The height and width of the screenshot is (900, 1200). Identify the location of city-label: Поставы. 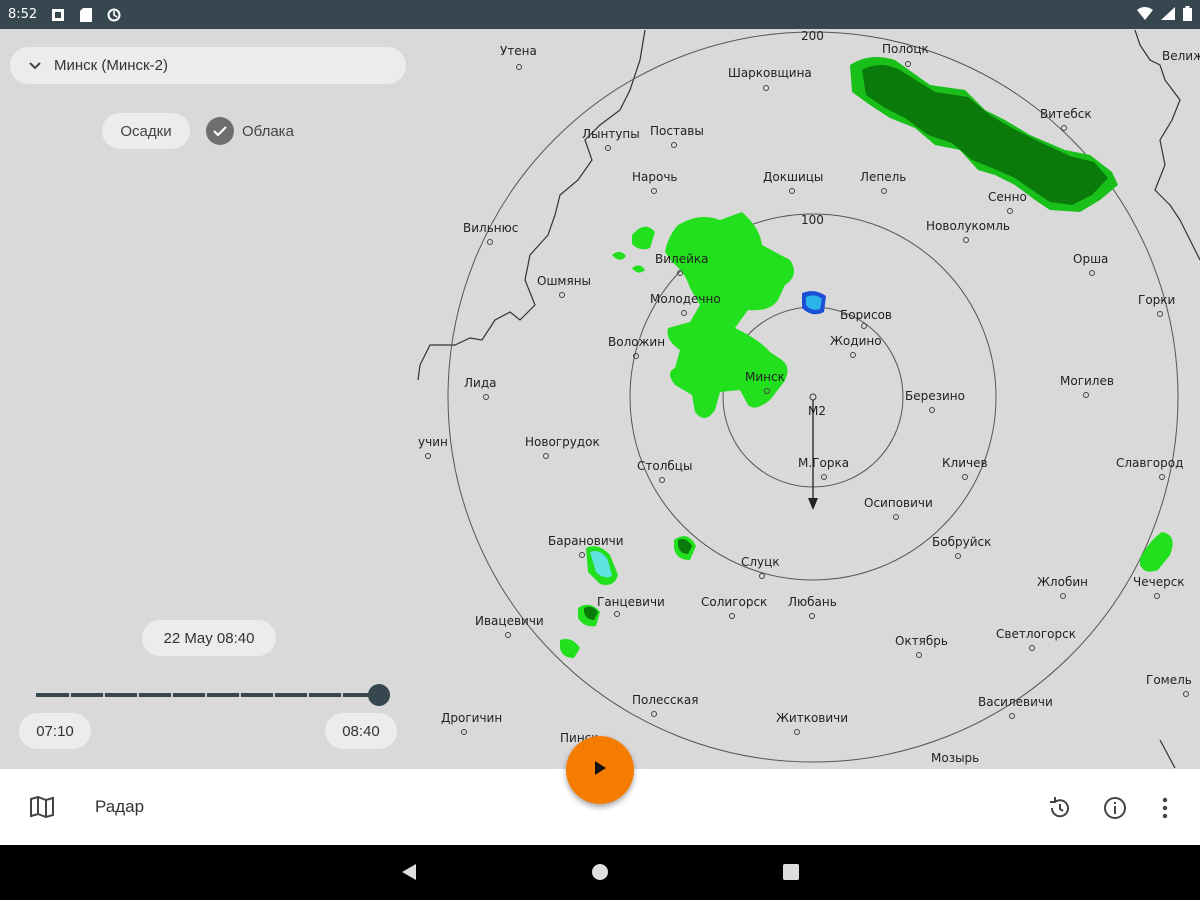
(677, 131).